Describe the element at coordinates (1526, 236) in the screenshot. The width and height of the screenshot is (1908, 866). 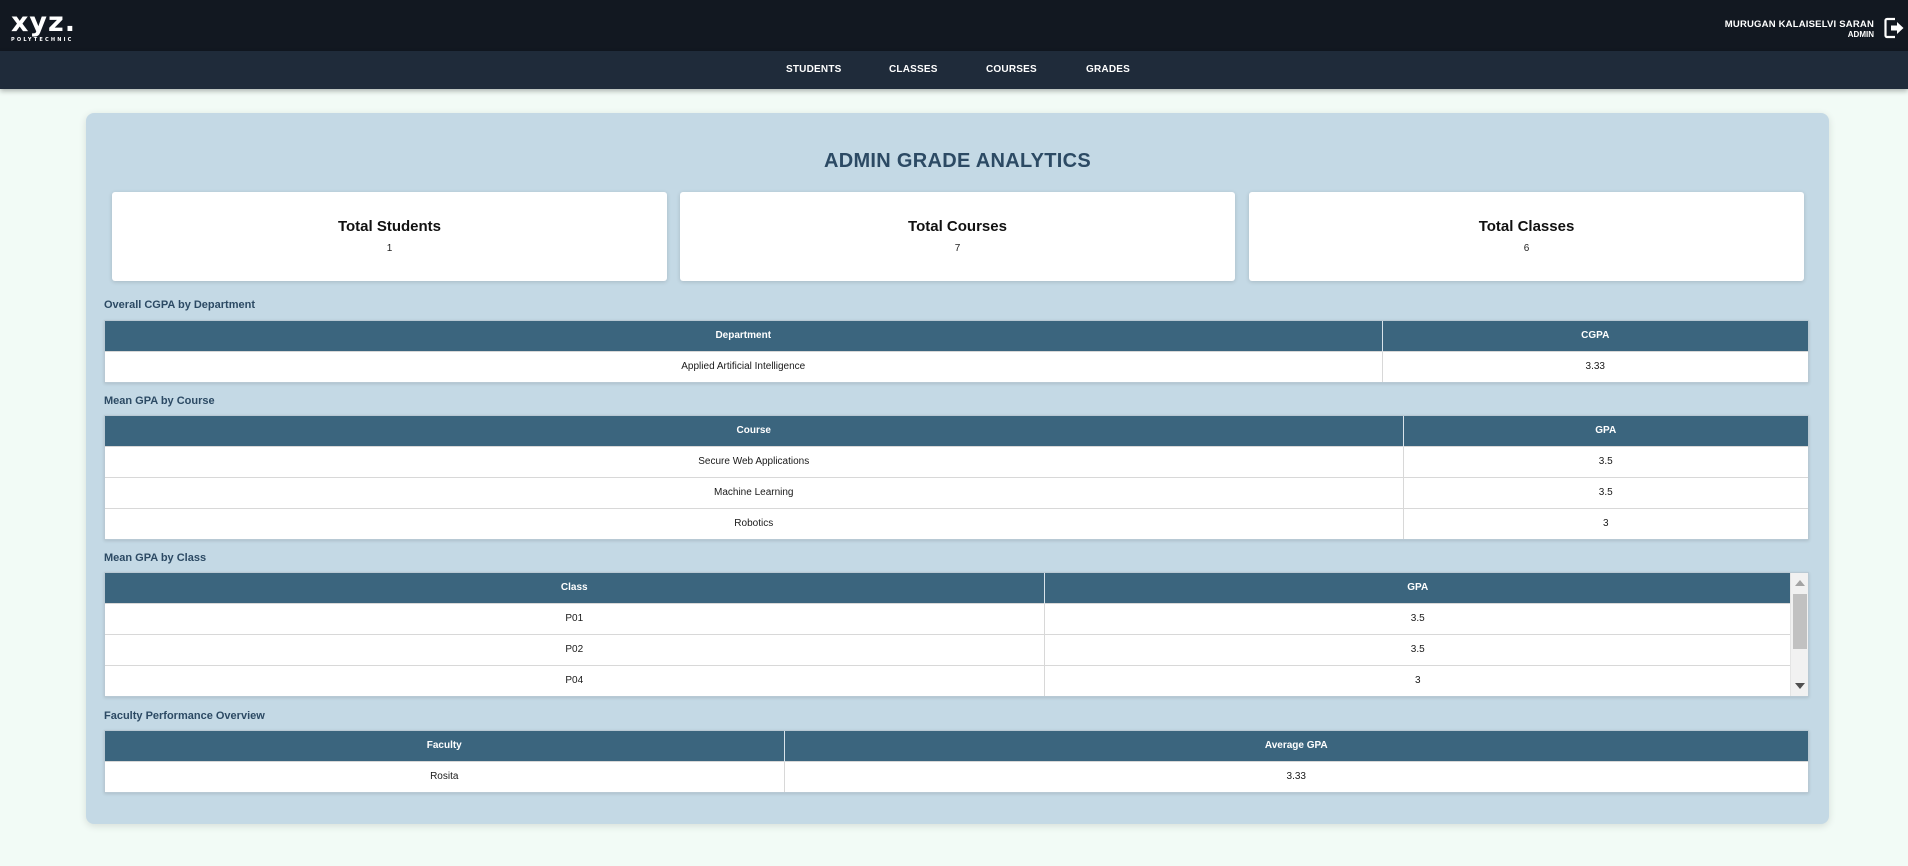
I see `stat-card-classes: Total Classes 6` at that location.